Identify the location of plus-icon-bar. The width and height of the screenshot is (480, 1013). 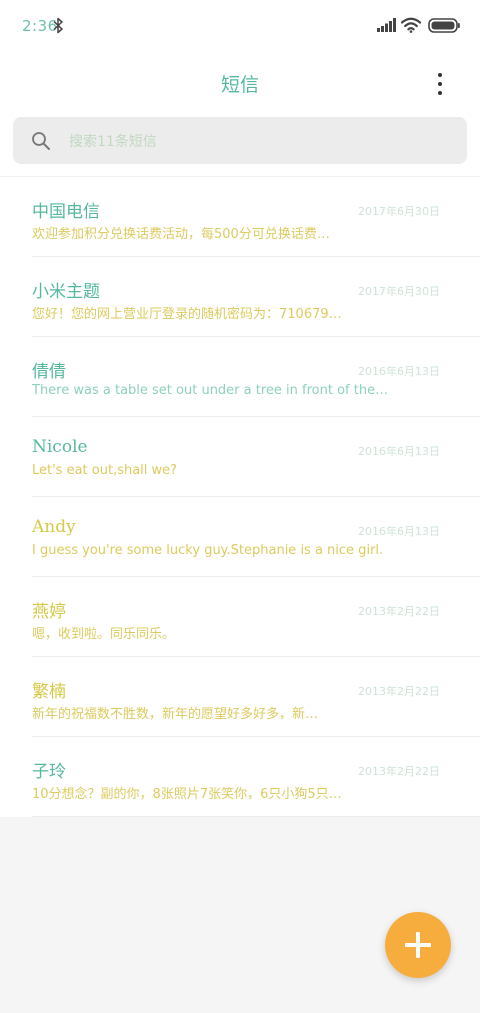
(418, 945).